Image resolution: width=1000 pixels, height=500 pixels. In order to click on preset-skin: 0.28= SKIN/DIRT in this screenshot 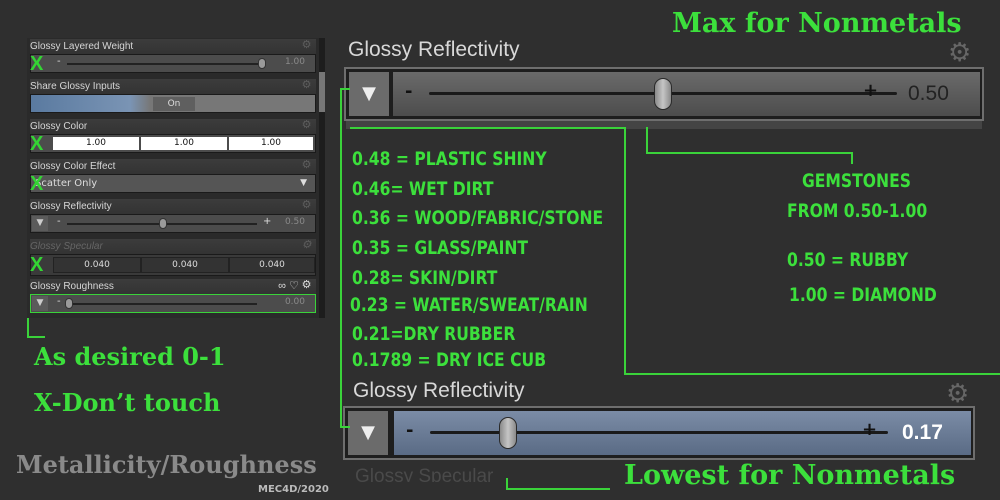, I will do `click(425, 278)`.